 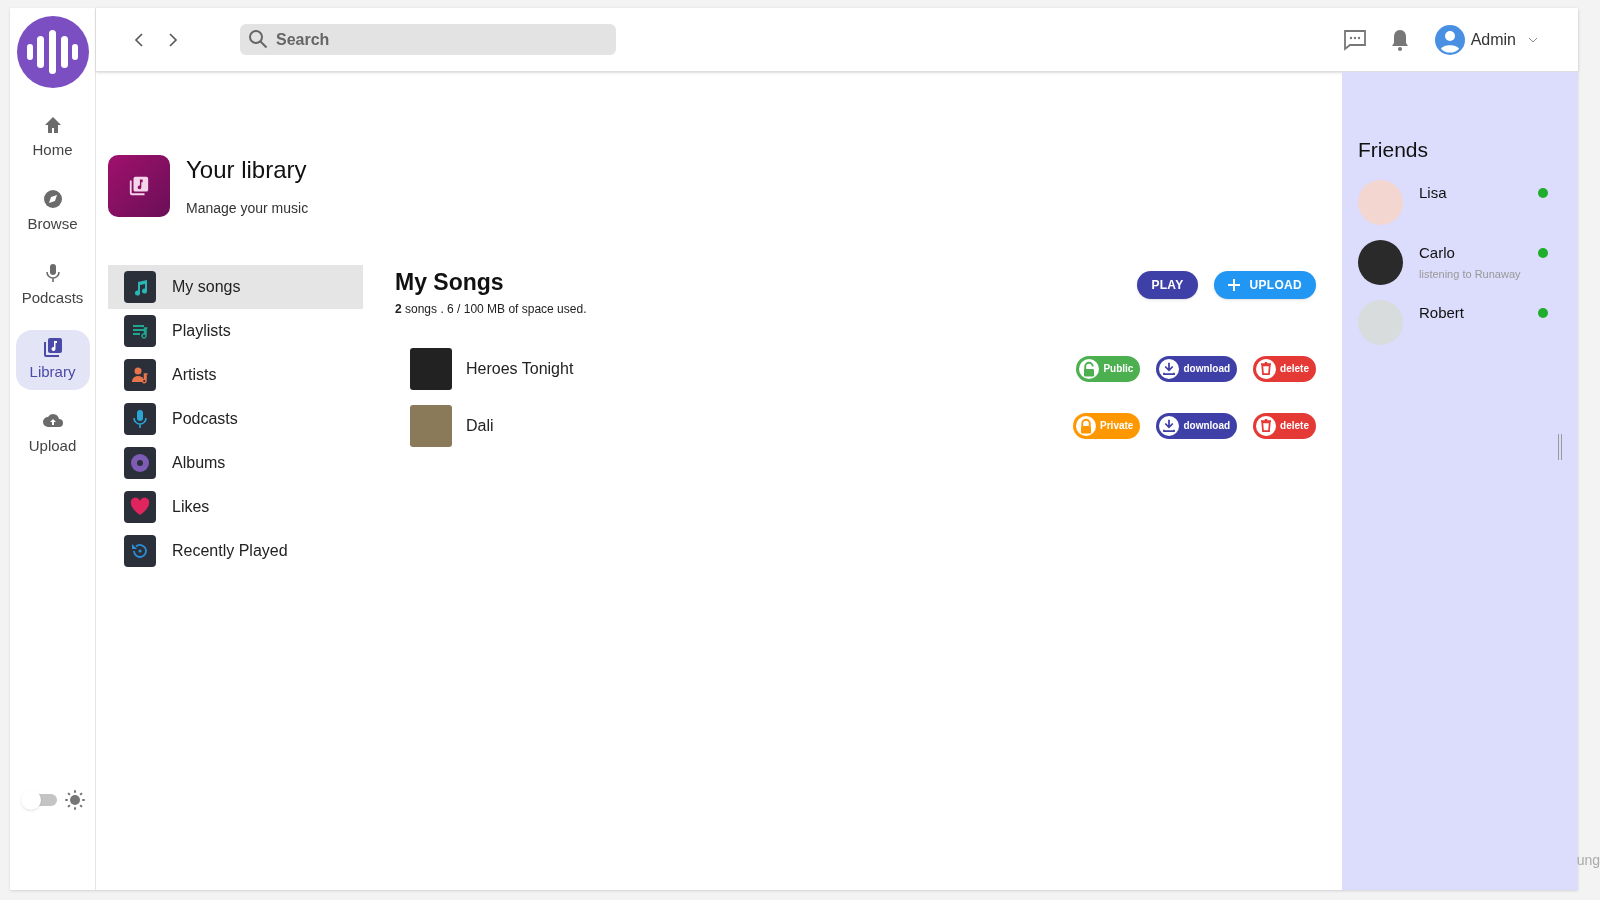 I want to click on compass-icon, so click(x=52, y=198).